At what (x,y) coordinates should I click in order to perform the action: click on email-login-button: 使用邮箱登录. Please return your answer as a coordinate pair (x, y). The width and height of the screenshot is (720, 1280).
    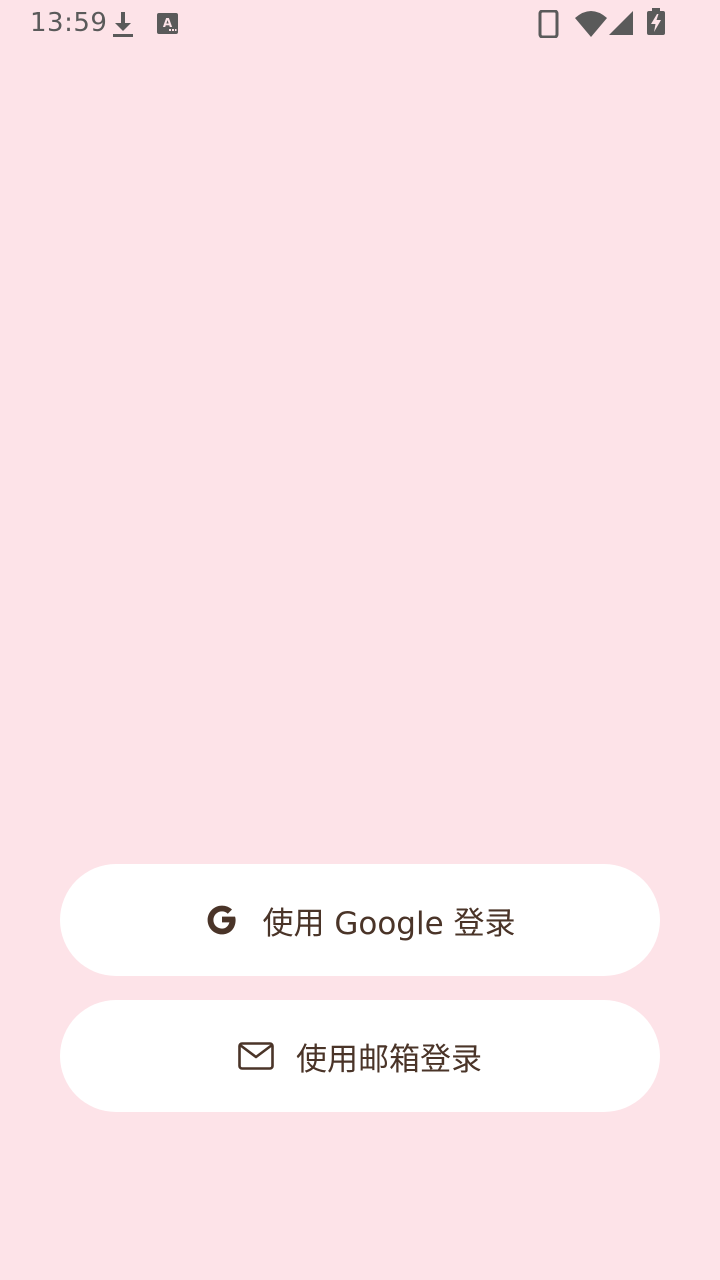
    Looking at the image, I should click on (360, 1056).